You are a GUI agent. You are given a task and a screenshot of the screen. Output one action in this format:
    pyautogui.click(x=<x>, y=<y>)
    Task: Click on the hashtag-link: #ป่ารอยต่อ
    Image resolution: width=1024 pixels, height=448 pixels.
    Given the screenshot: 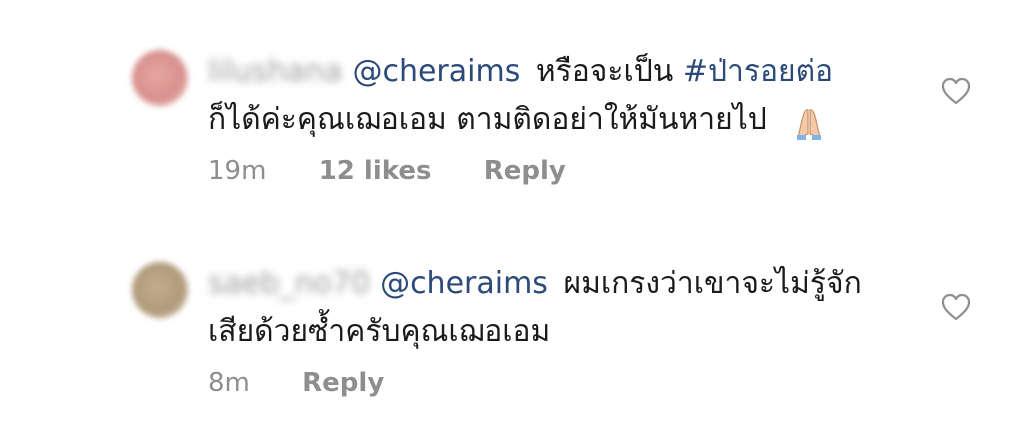 What is the action you would take?
    pyautogui.click(x=758, y=71)
    